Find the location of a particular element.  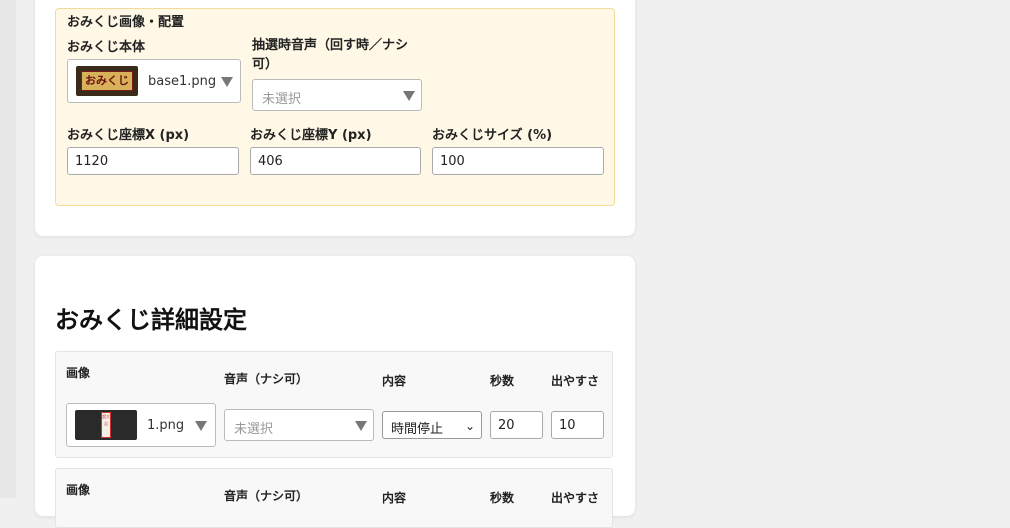

y-input is located at coordinates (335, 161).